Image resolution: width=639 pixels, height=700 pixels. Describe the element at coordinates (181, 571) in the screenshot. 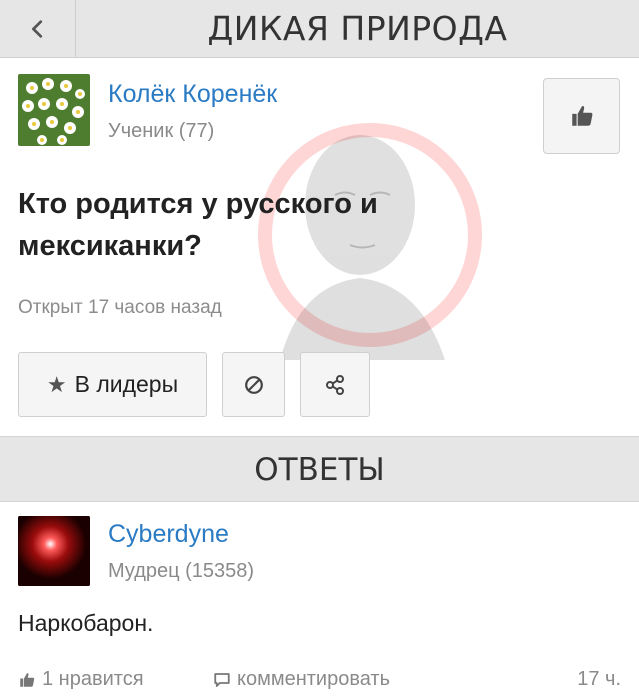

I see `answer-author-rank: Мудрец (15358)` at that location.